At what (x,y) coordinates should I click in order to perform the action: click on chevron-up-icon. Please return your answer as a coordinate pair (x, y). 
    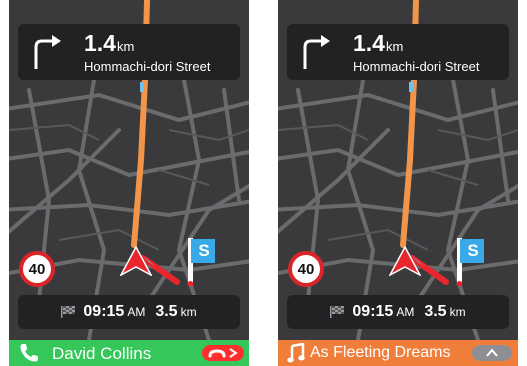
    Looking at the image, I should click on (492, 352).